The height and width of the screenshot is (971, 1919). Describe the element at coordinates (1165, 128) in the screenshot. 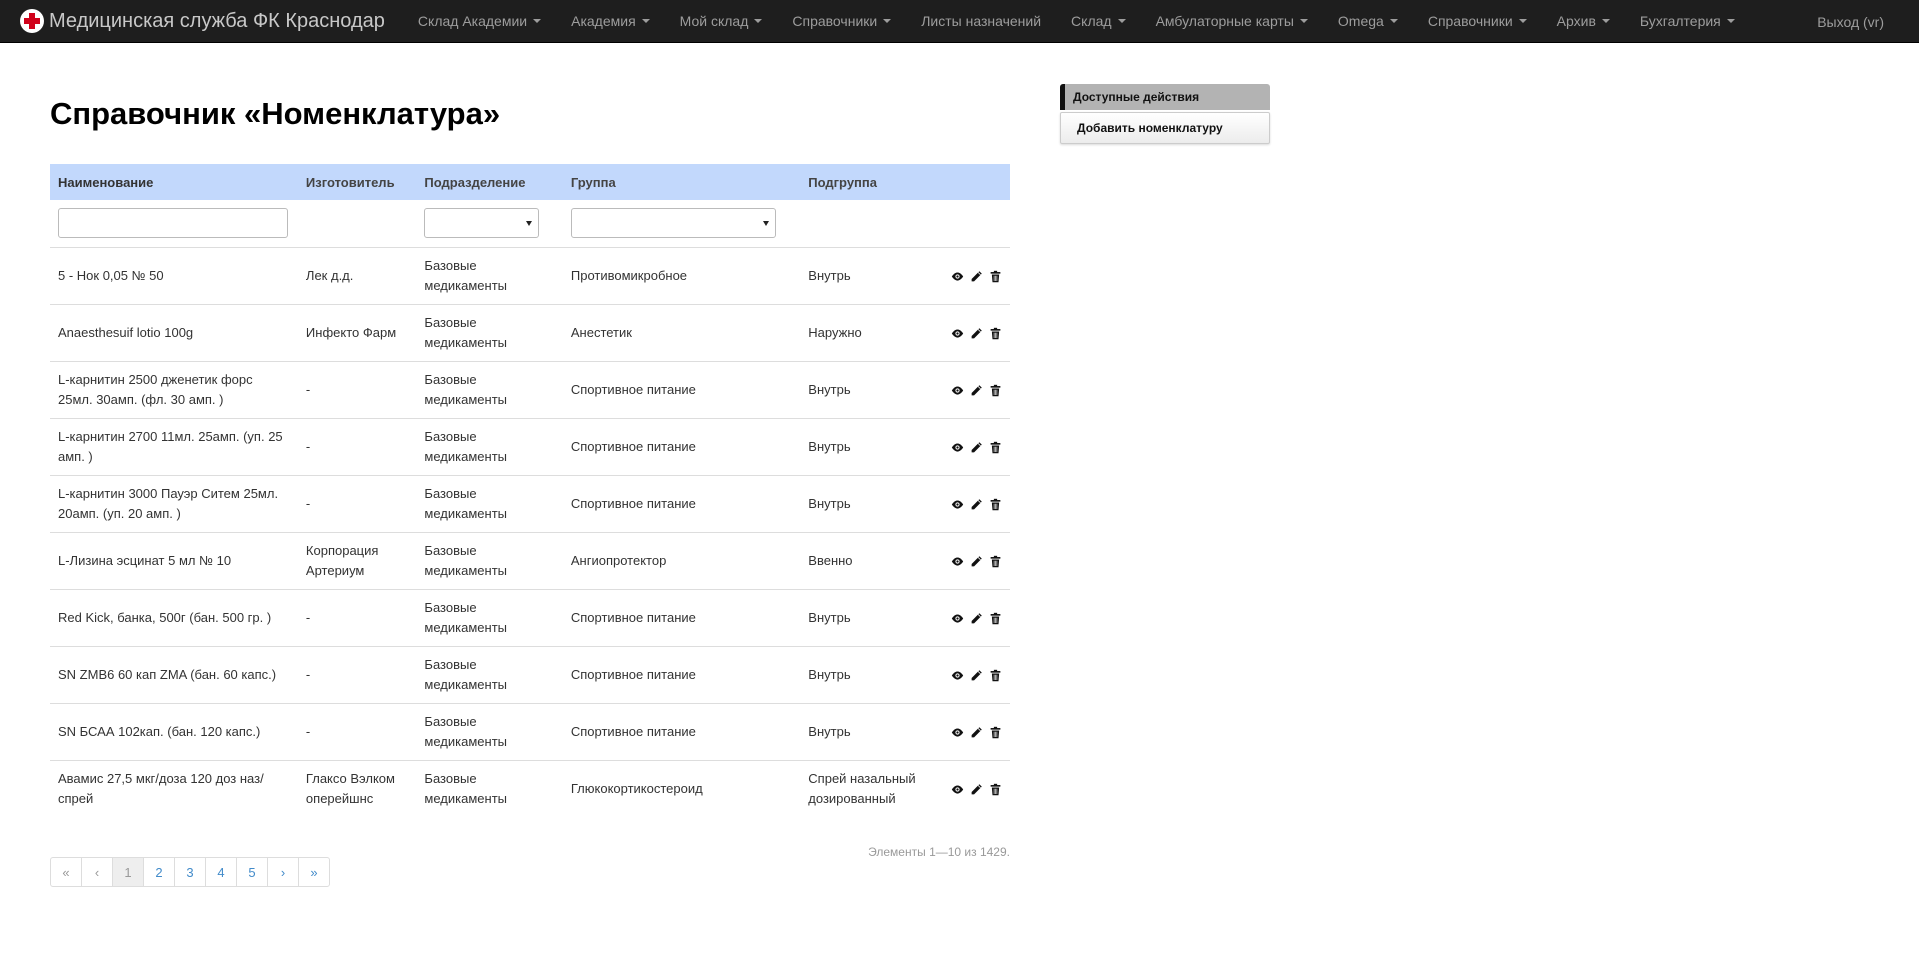

I see `add-nomenclature-button: Добавить номенклатуру` at that location.